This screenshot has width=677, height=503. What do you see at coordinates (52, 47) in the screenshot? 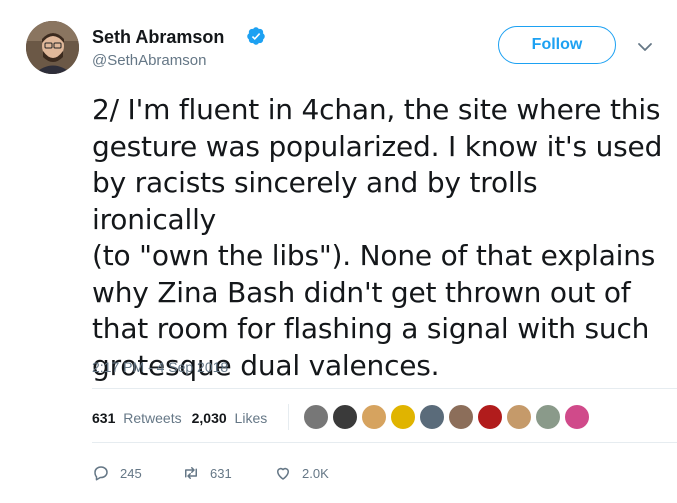
I see `avatar` at bounding box center [52, 47].